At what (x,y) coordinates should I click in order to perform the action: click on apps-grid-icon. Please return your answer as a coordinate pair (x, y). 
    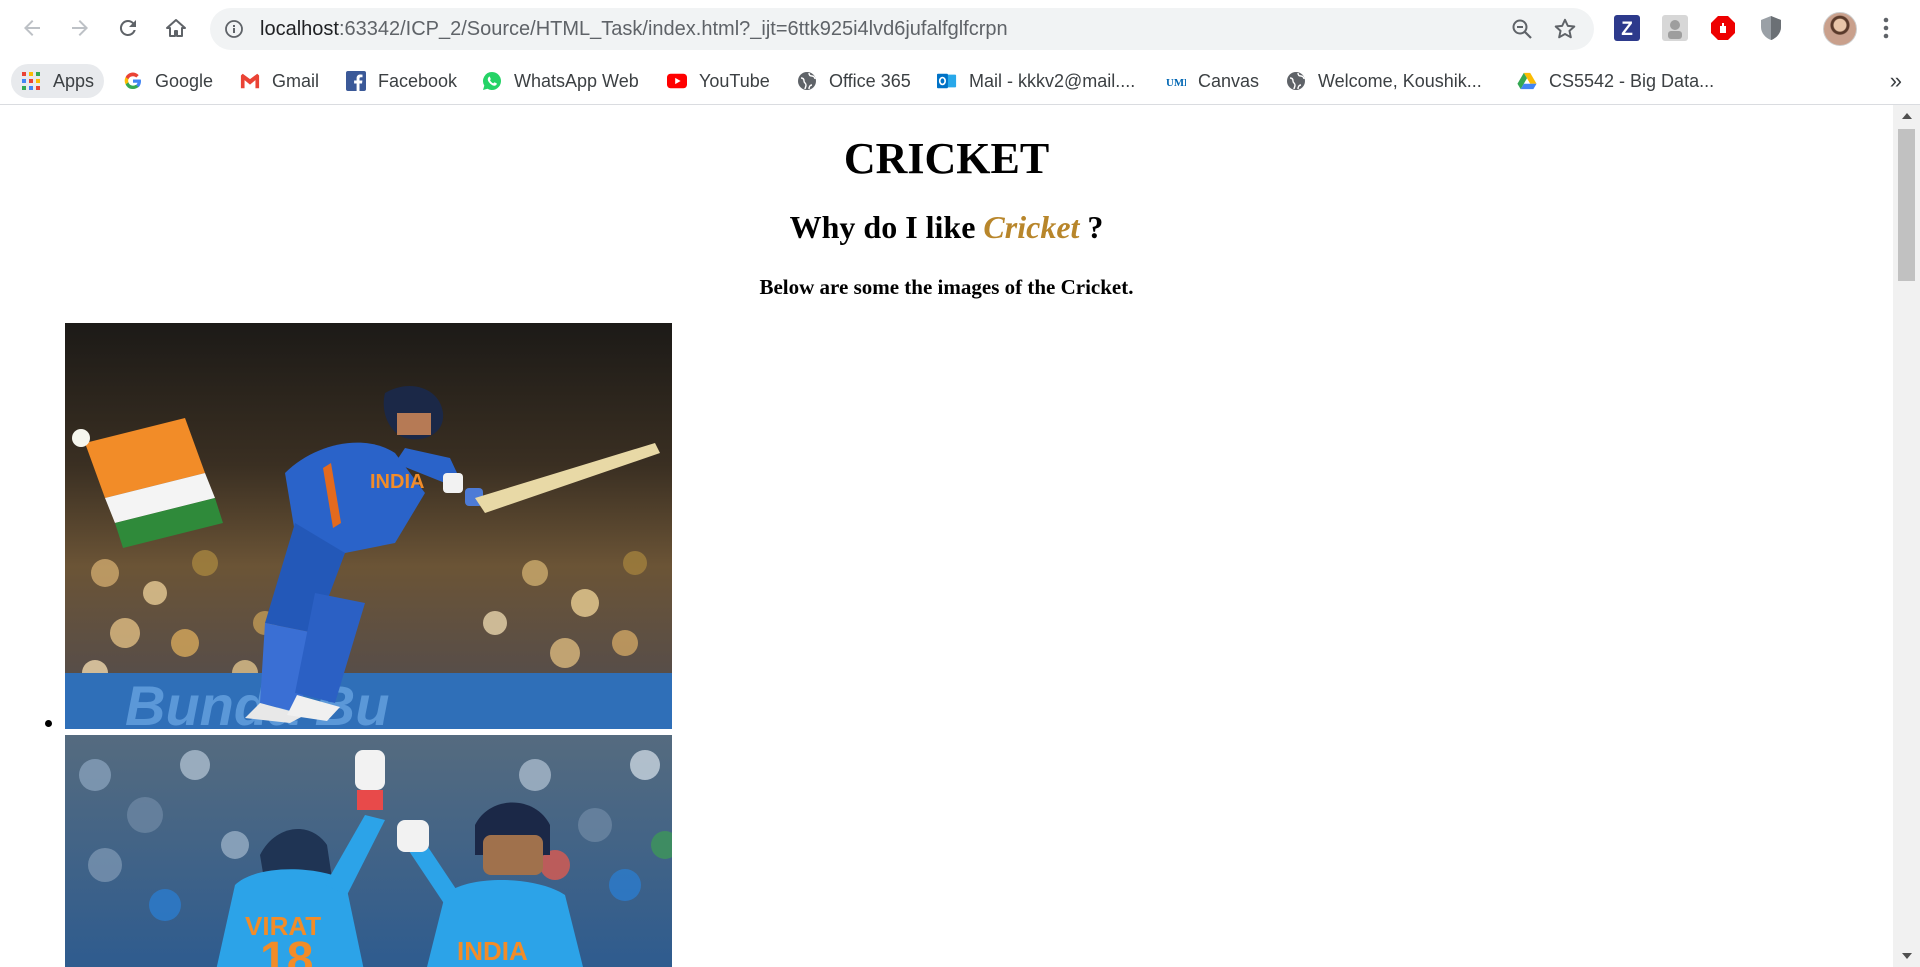
    Looking at the image, I should click on (31, 81).